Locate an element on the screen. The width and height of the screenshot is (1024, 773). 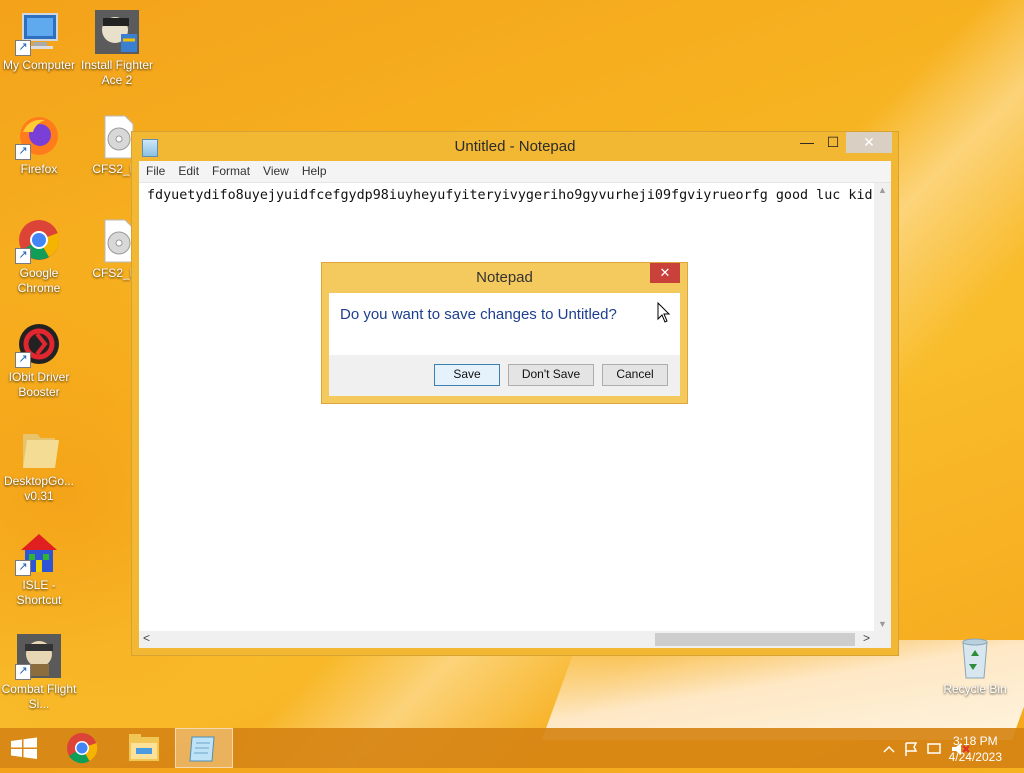
desktop-icon-firefox: ↗ Firefox is located at coordinates (39, 144).